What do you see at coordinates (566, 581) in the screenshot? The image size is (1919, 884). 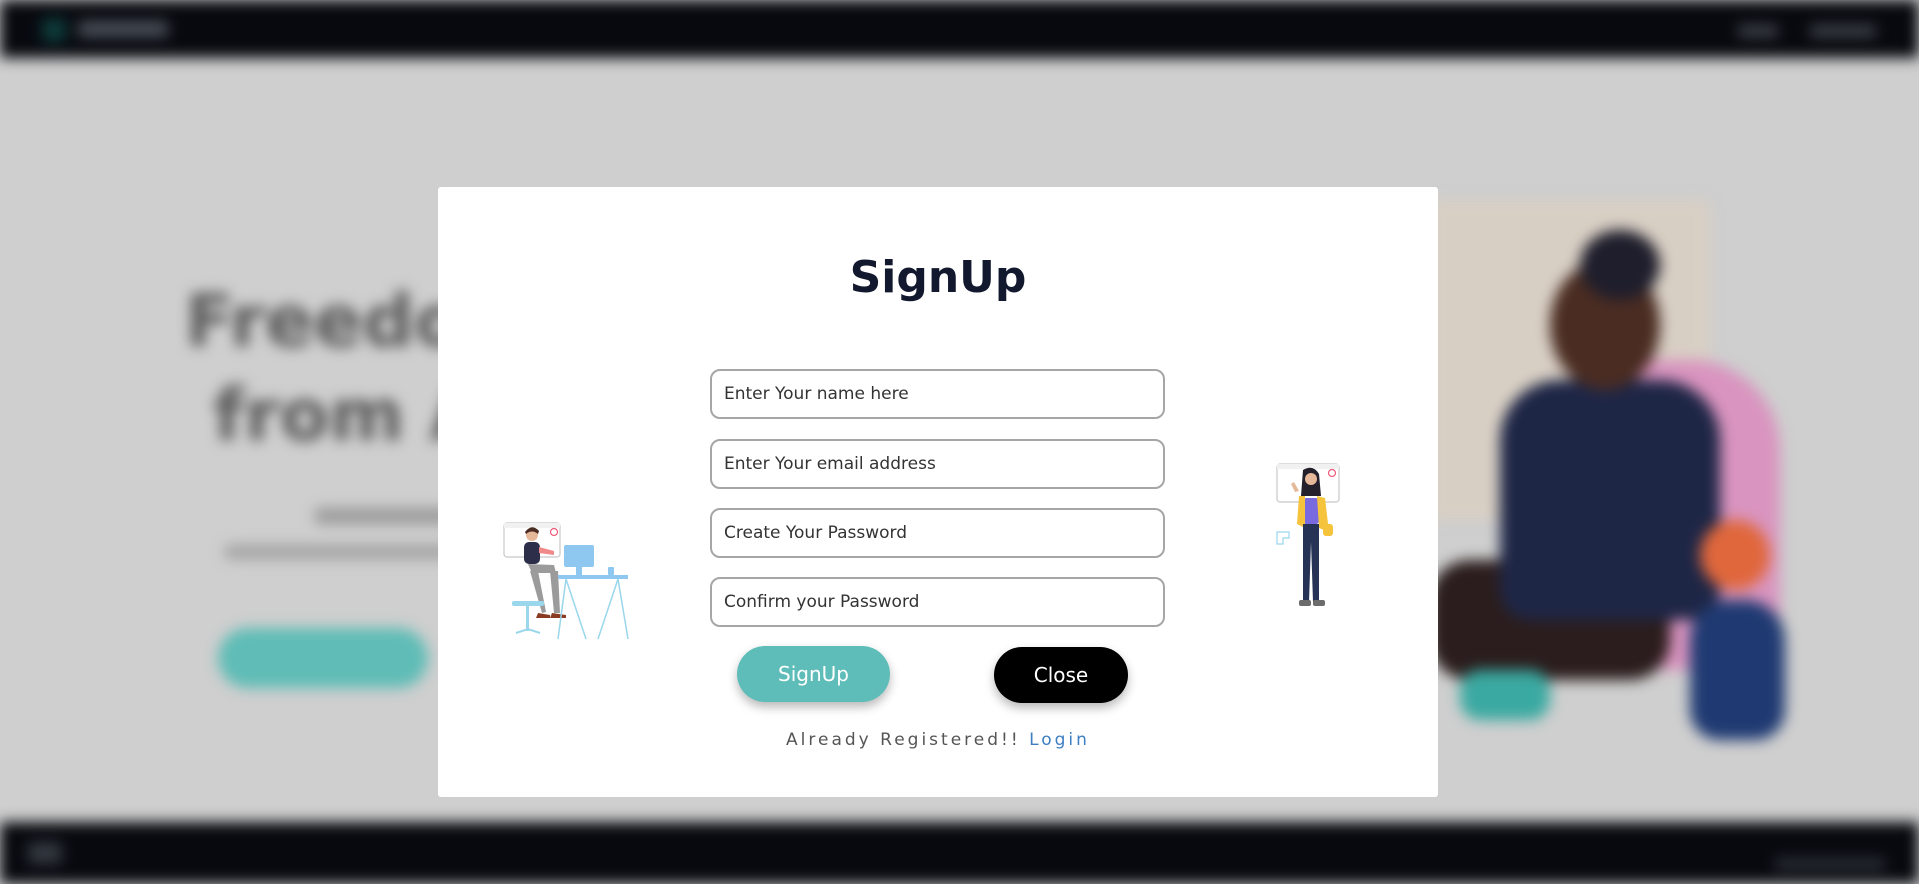 I see `person-at-desk-illustration` at bounding box center [566, 581].